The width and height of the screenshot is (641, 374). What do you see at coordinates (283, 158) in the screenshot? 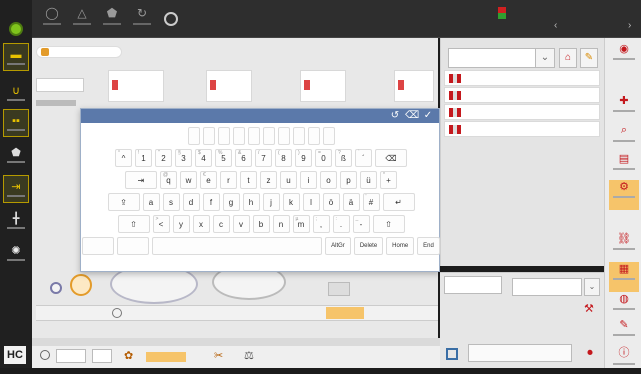
I see `keyboard-key: 8(` at bounding box center [283, 158].